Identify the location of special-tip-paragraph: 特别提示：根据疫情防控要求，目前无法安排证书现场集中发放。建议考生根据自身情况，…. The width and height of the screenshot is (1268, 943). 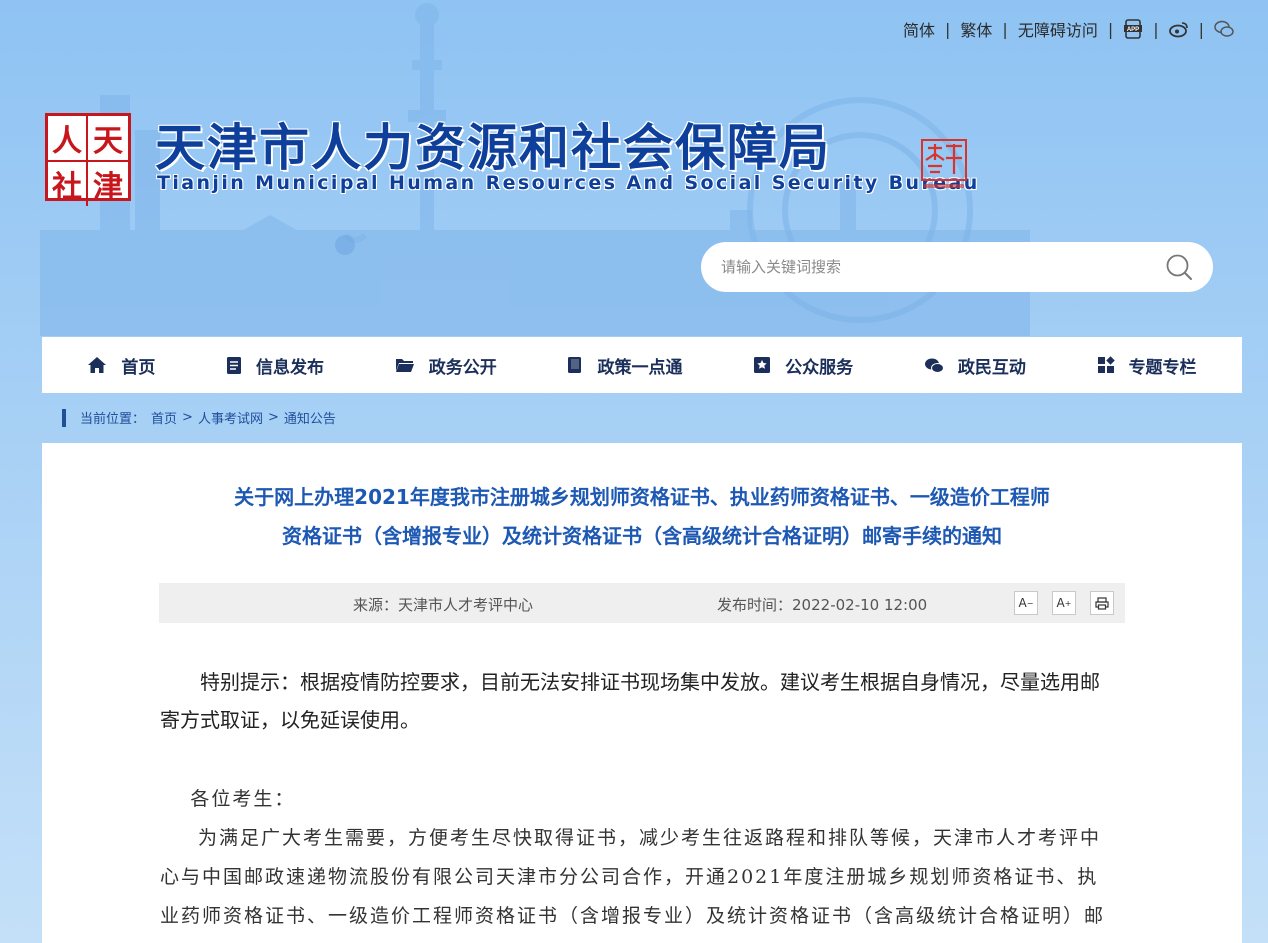
(630, 701).